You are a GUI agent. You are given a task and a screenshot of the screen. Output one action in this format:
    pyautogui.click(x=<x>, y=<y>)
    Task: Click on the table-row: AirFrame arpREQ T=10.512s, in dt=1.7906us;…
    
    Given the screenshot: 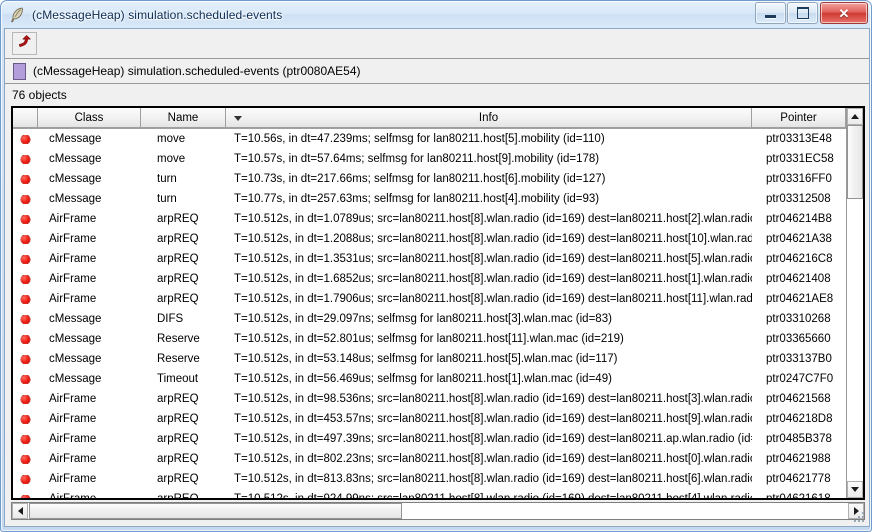 What is the action you would take?
    pyautogui.click(x=429, y=299)
    